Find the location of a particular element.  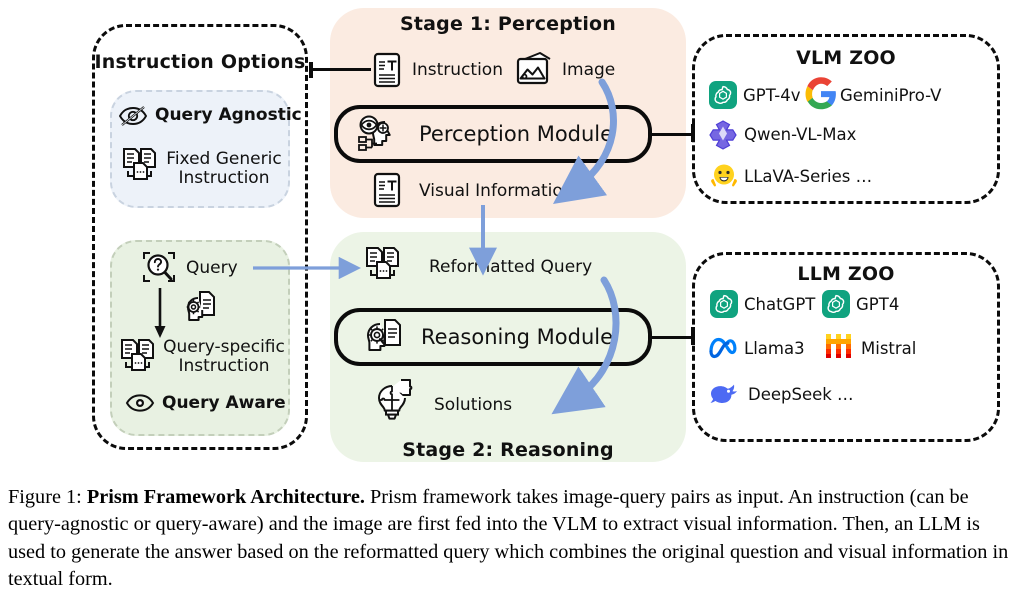

caption-bold-title: Prism Framework Architecture. is located at coordinates (225, 497).